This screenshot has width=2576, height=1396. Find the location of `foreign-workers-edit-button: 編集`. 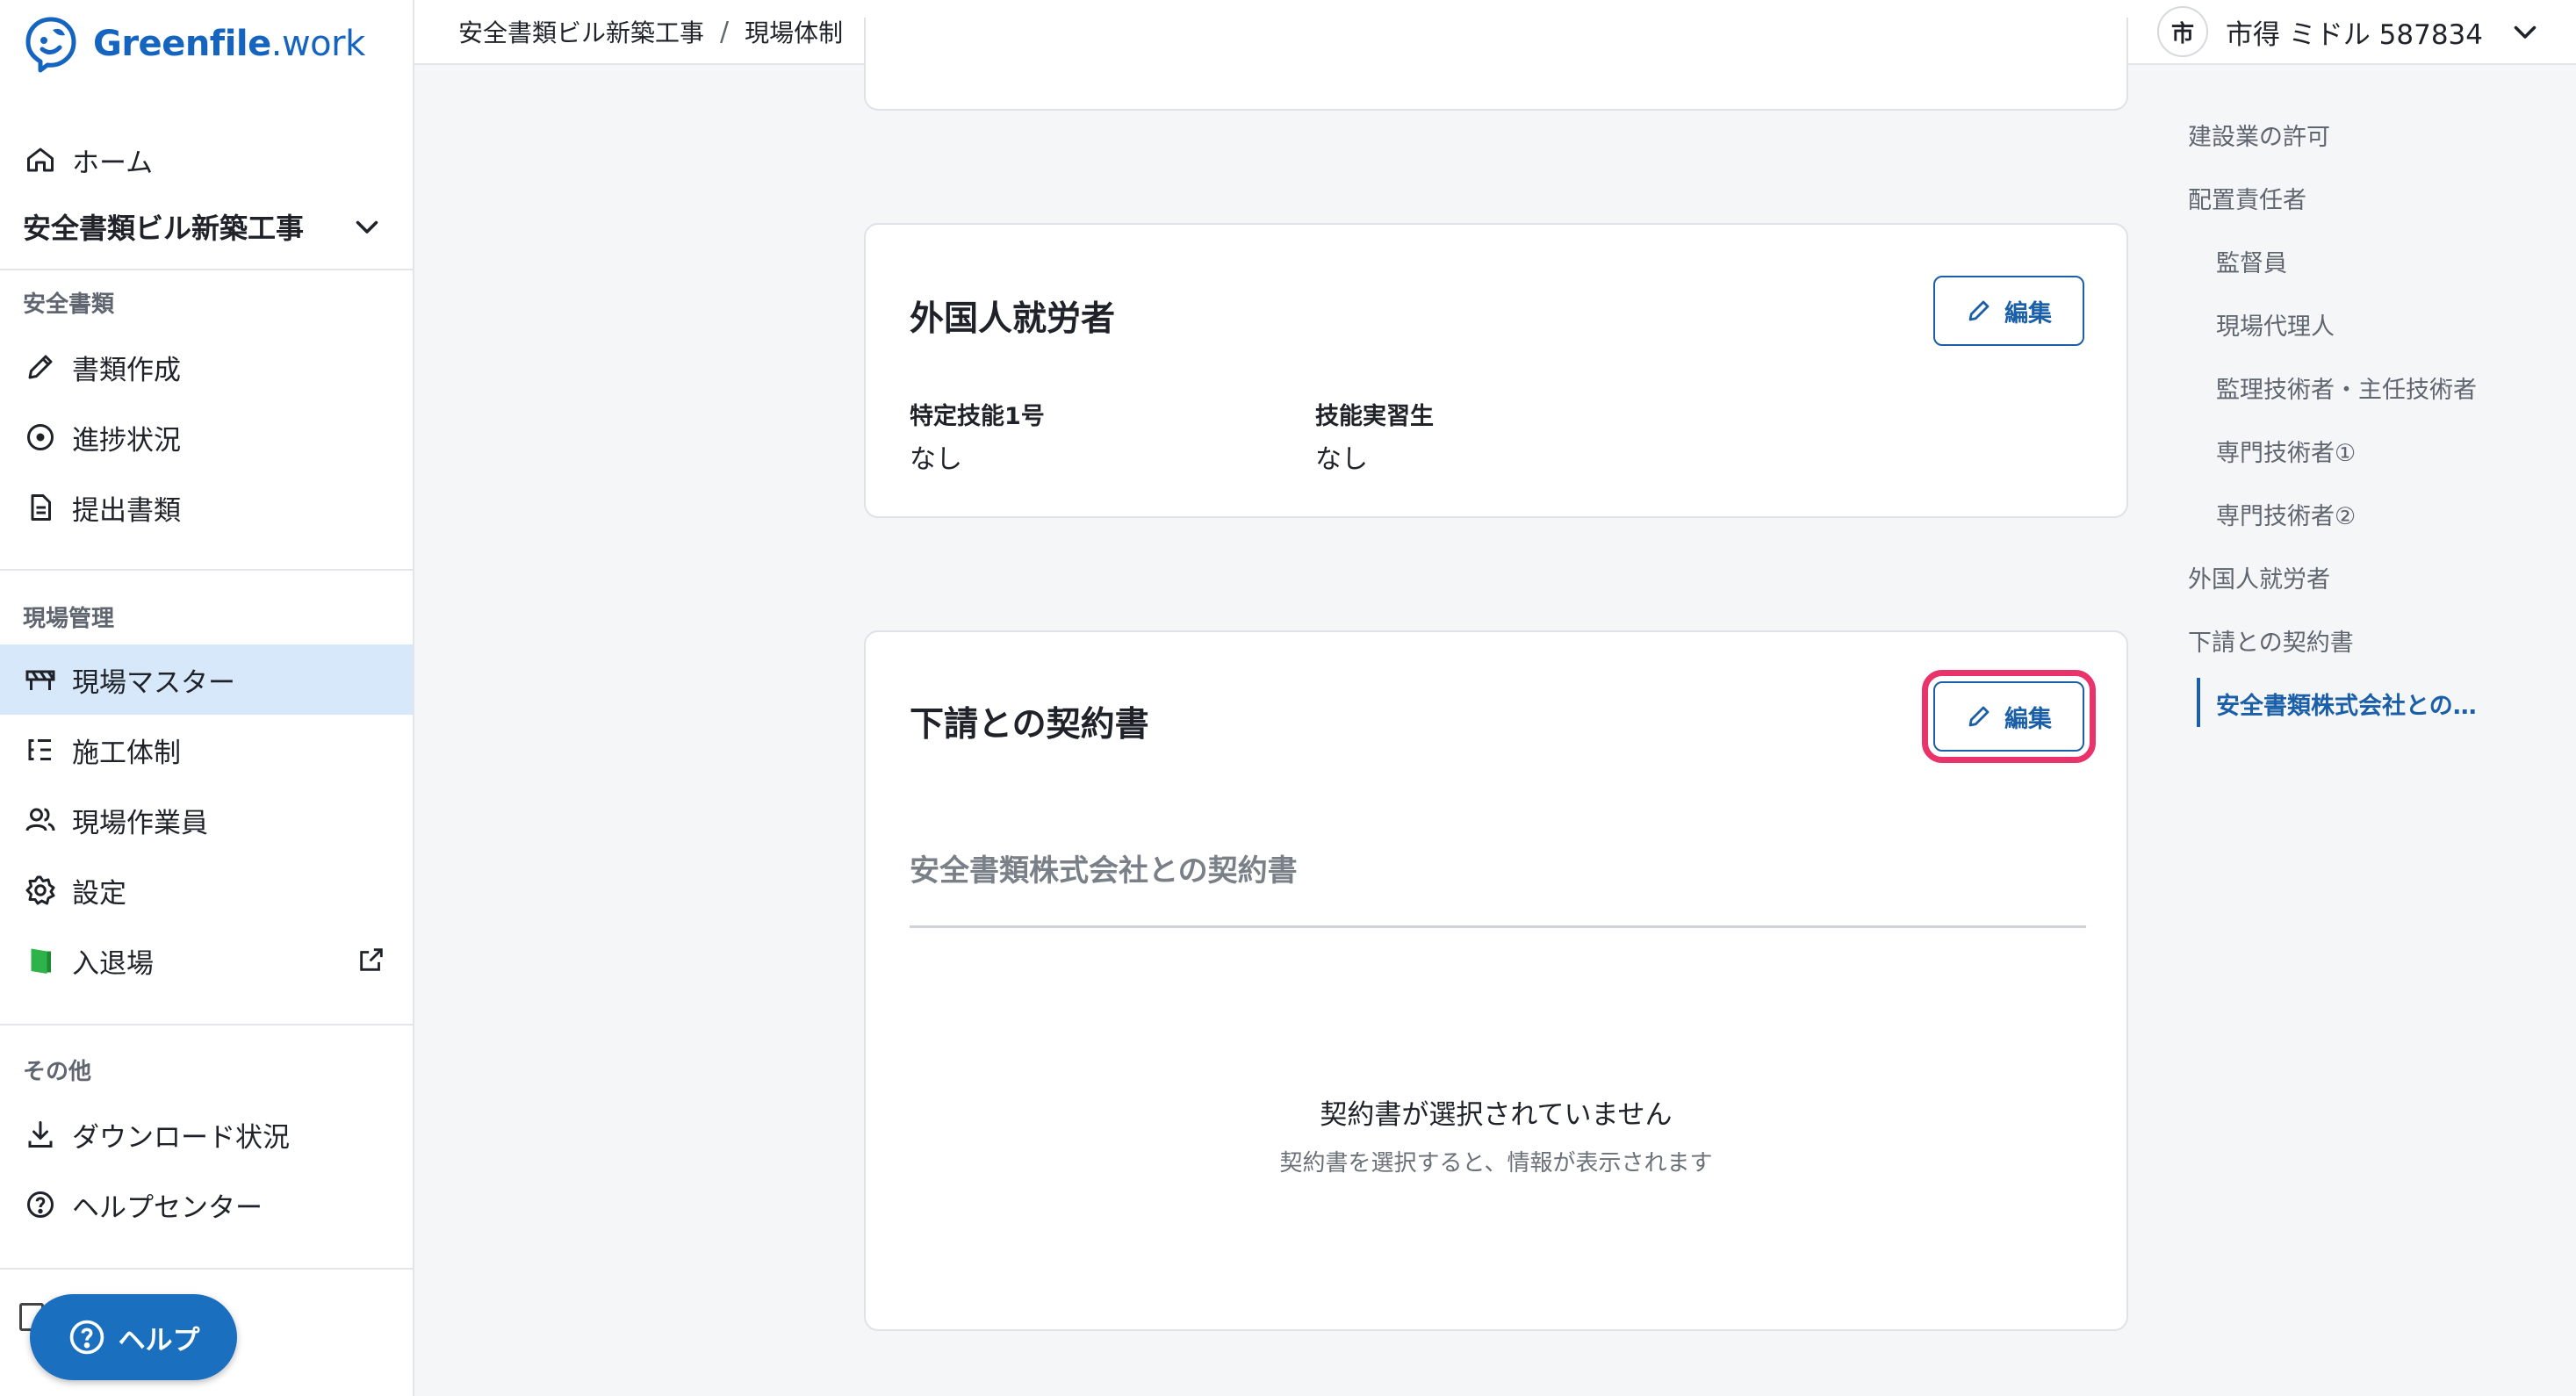

foreign-workers-edit-button: 編集 is located at coordinates (2008, 311).